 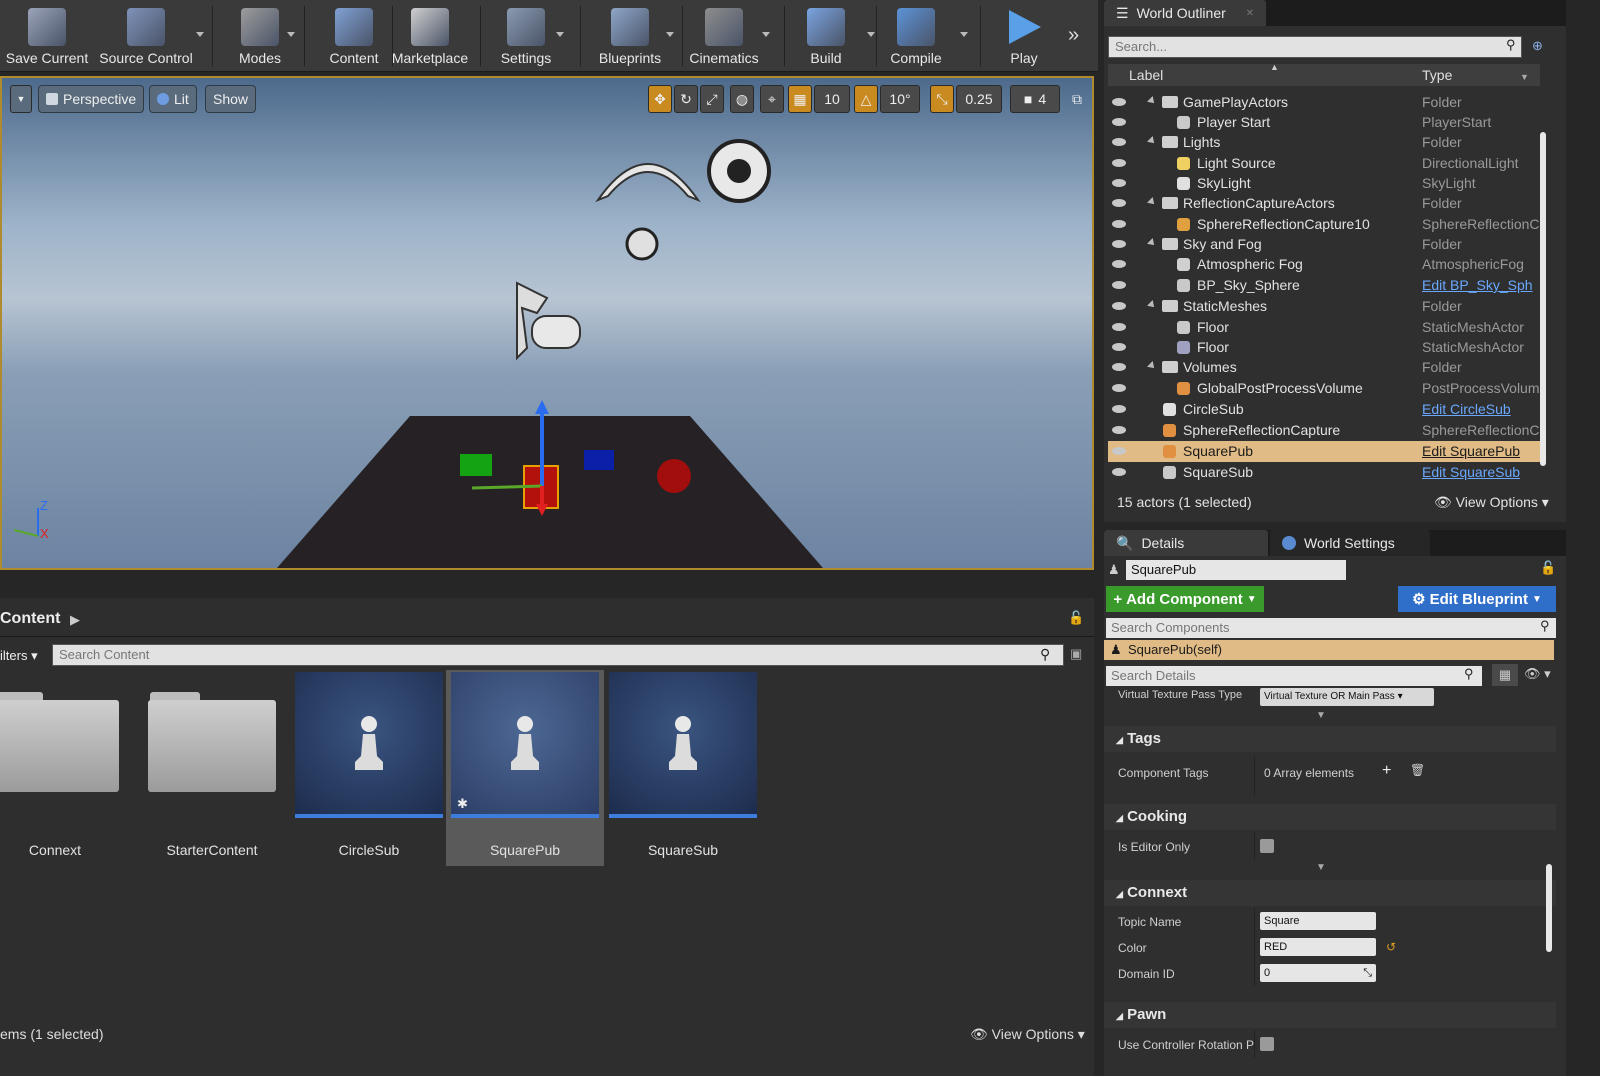 What do you see at coordinates (1330, 739) in the screenshot?
I see `category-tags: ◢ Tags` at bounding box center [1330, 739].